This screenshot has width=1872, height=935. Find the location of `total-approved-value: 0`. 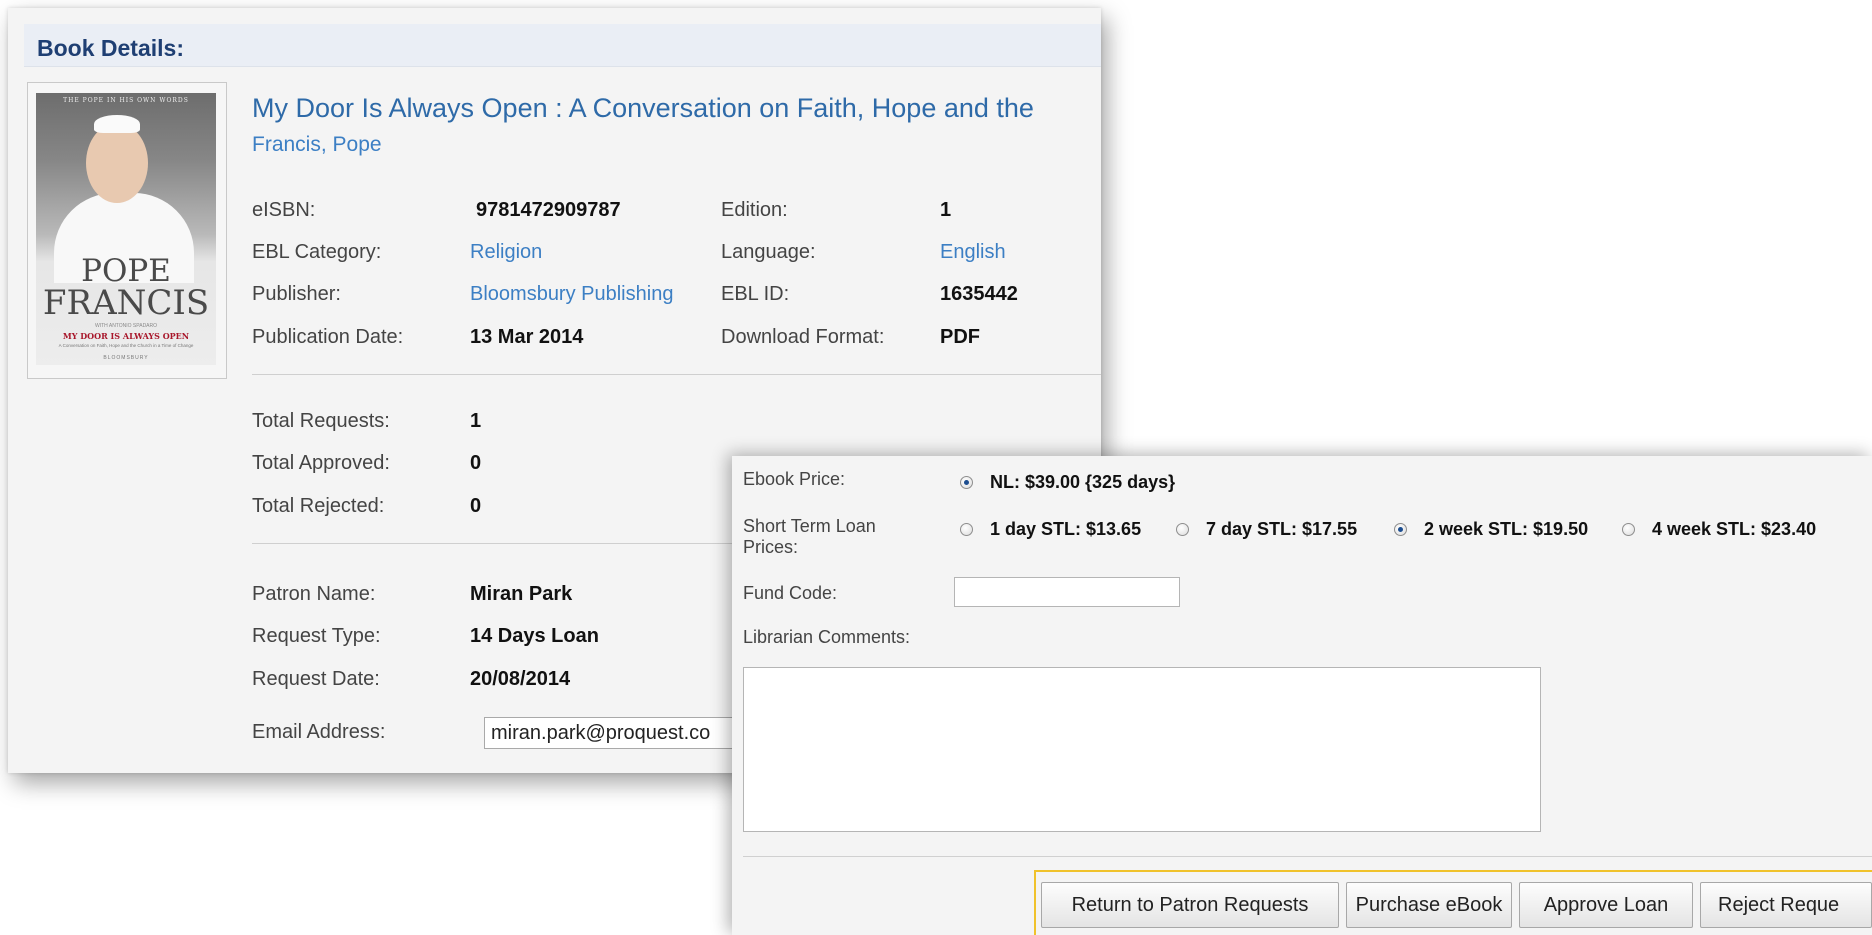

total-approved-value: 0 is located at coordinates (476, 463).